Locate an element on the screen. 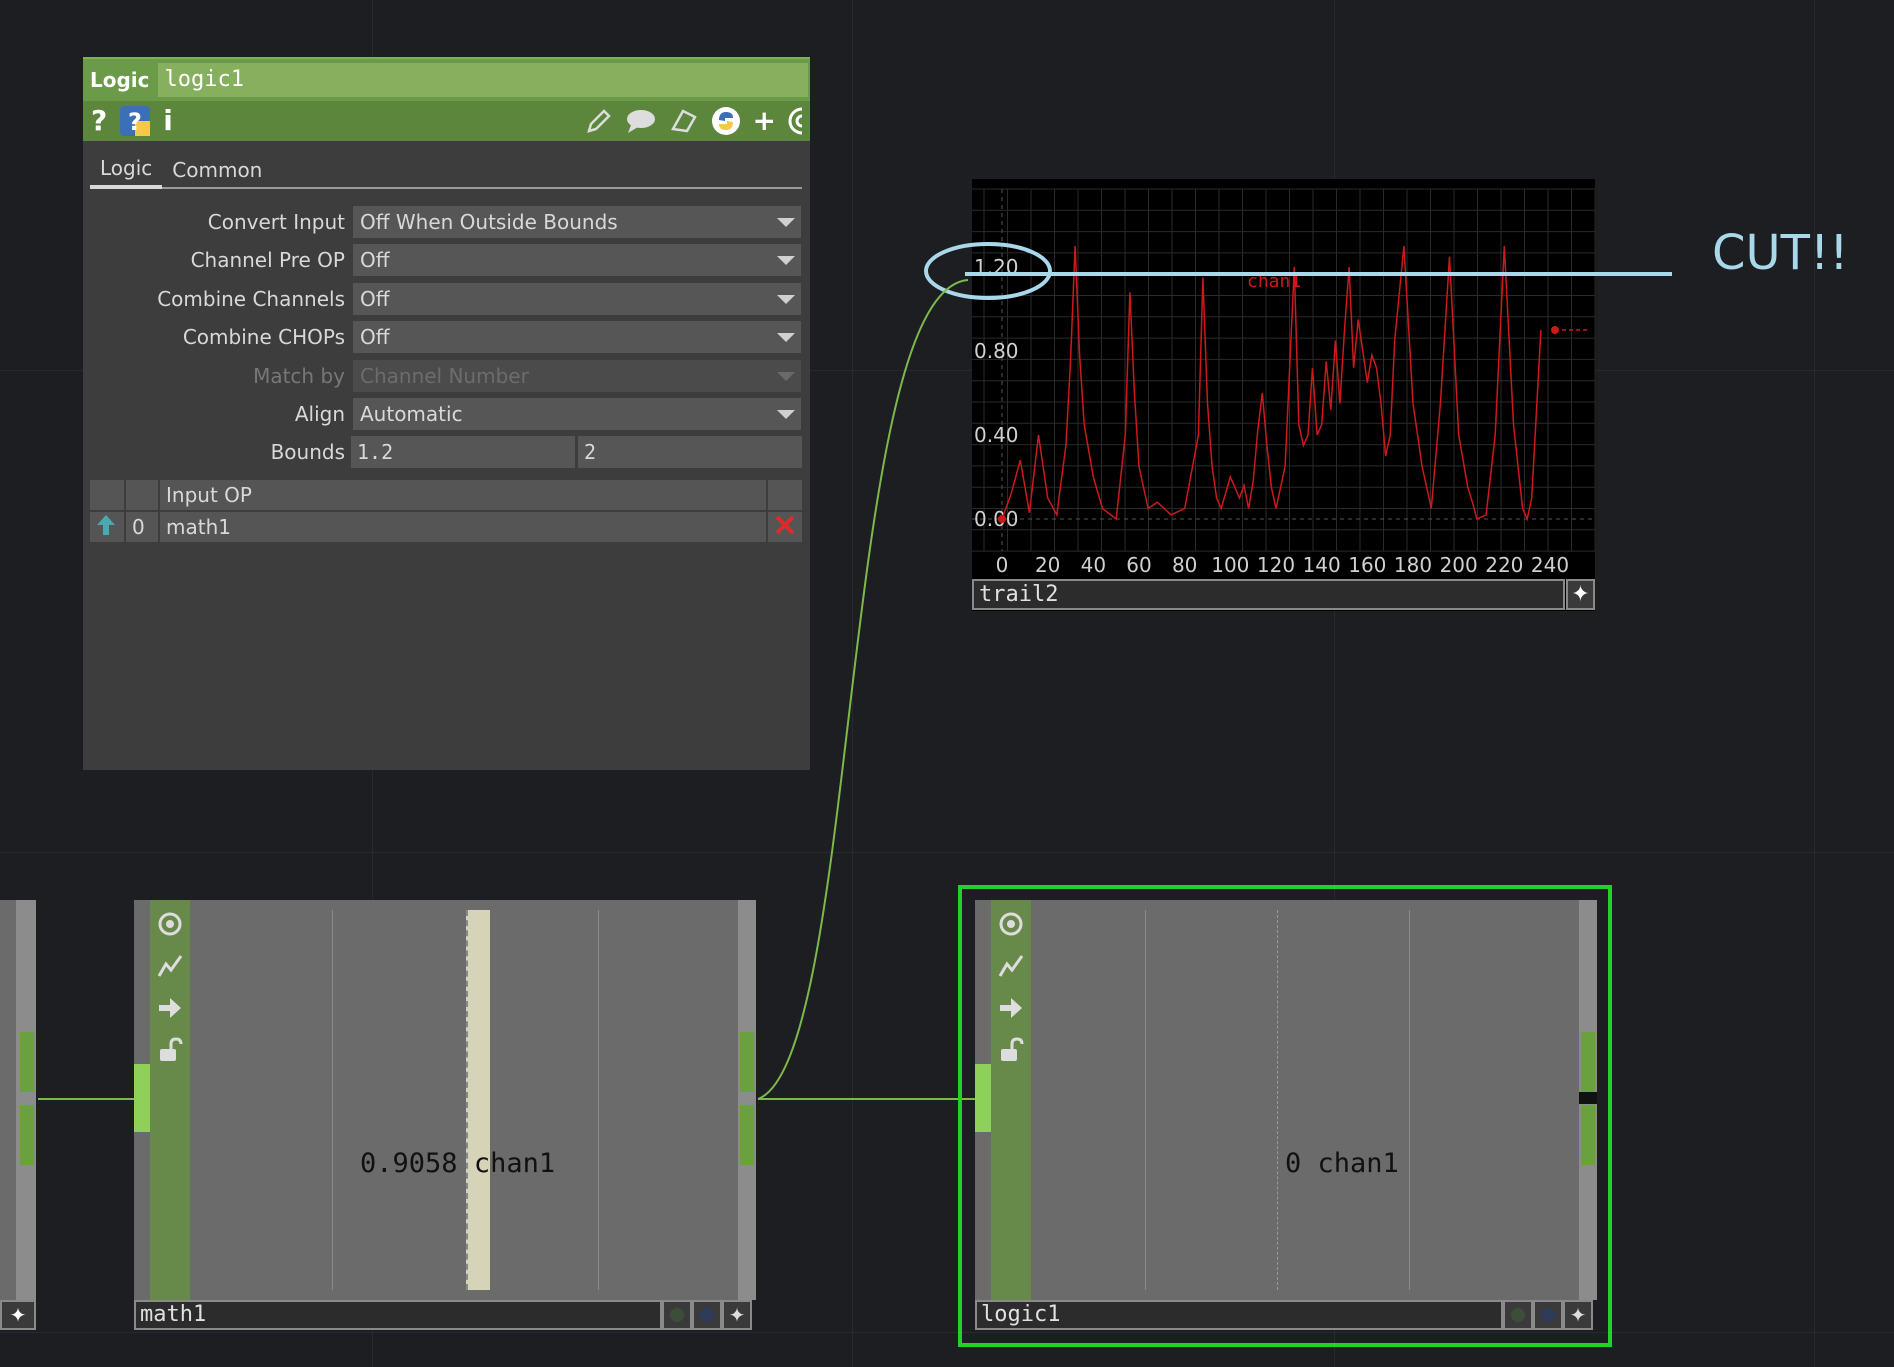 This screenshot has width=1894, height=1367. connector-gap is located at coordinates (1588, 1098).